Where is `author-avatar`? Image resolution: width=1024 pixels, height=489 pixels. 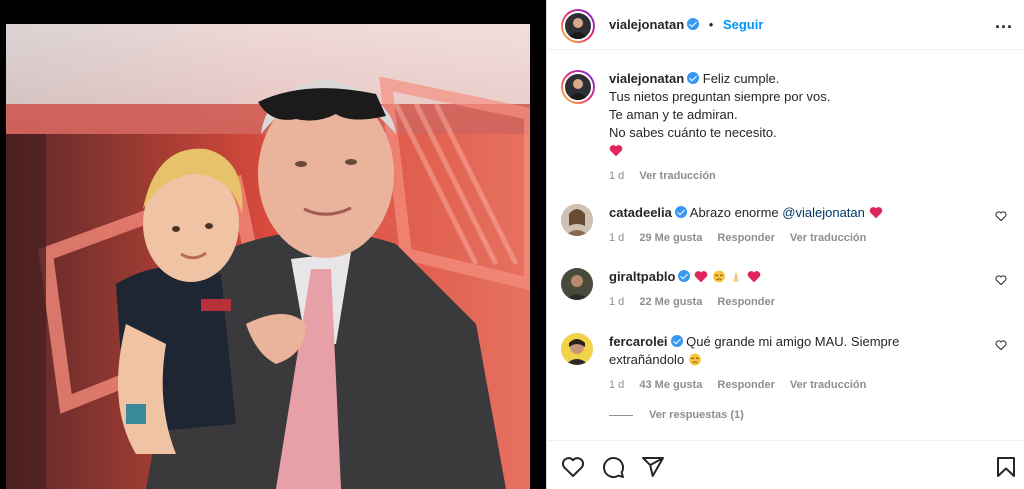
author-avatar is located at coordinates (578, 26).